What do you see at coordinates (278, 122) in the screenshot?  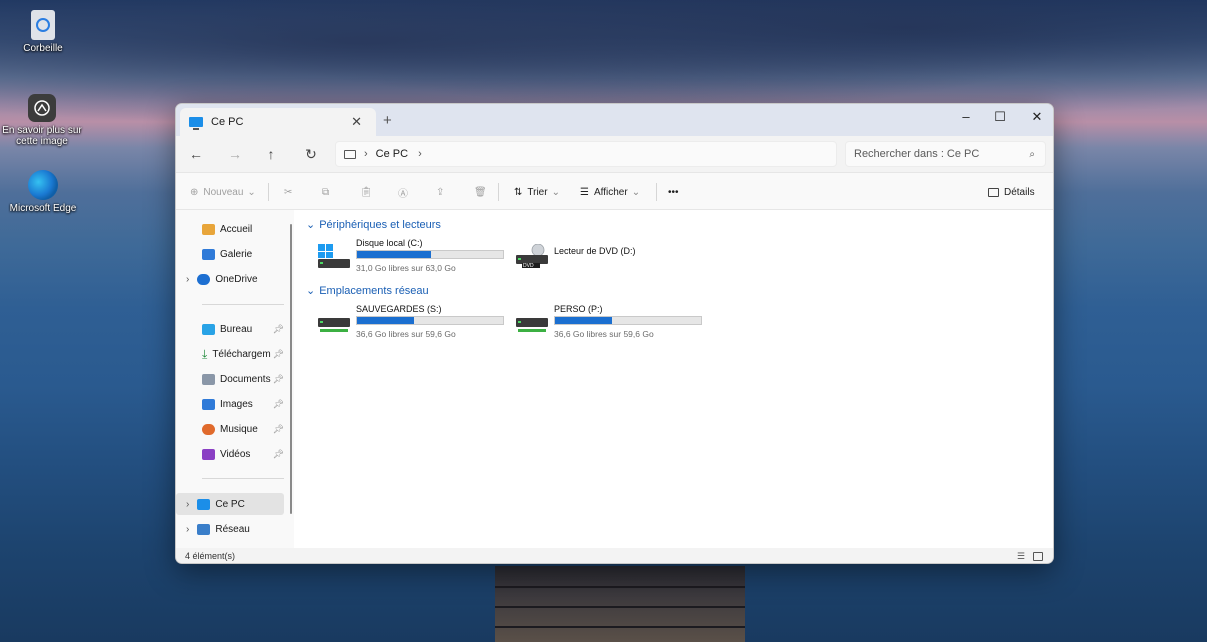 I see `tab-ce-pc: Ce PC ✕` at bounding box center [278, 122].